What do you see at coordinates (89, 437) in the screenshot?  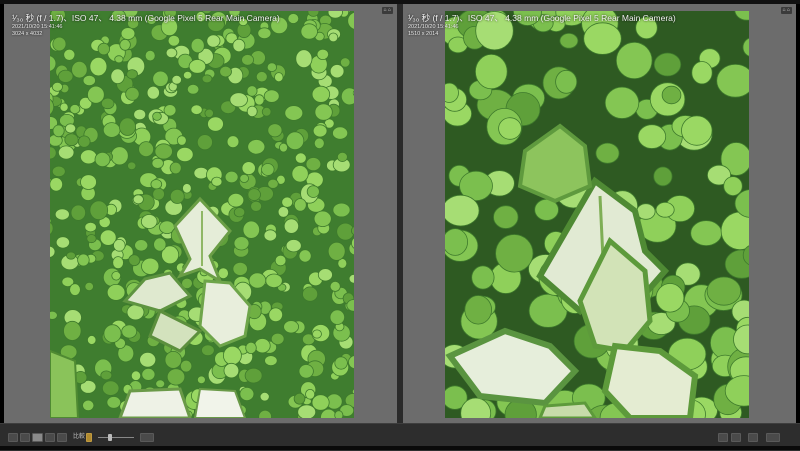 I see `lock-icon` at bounding box center [89, 437].